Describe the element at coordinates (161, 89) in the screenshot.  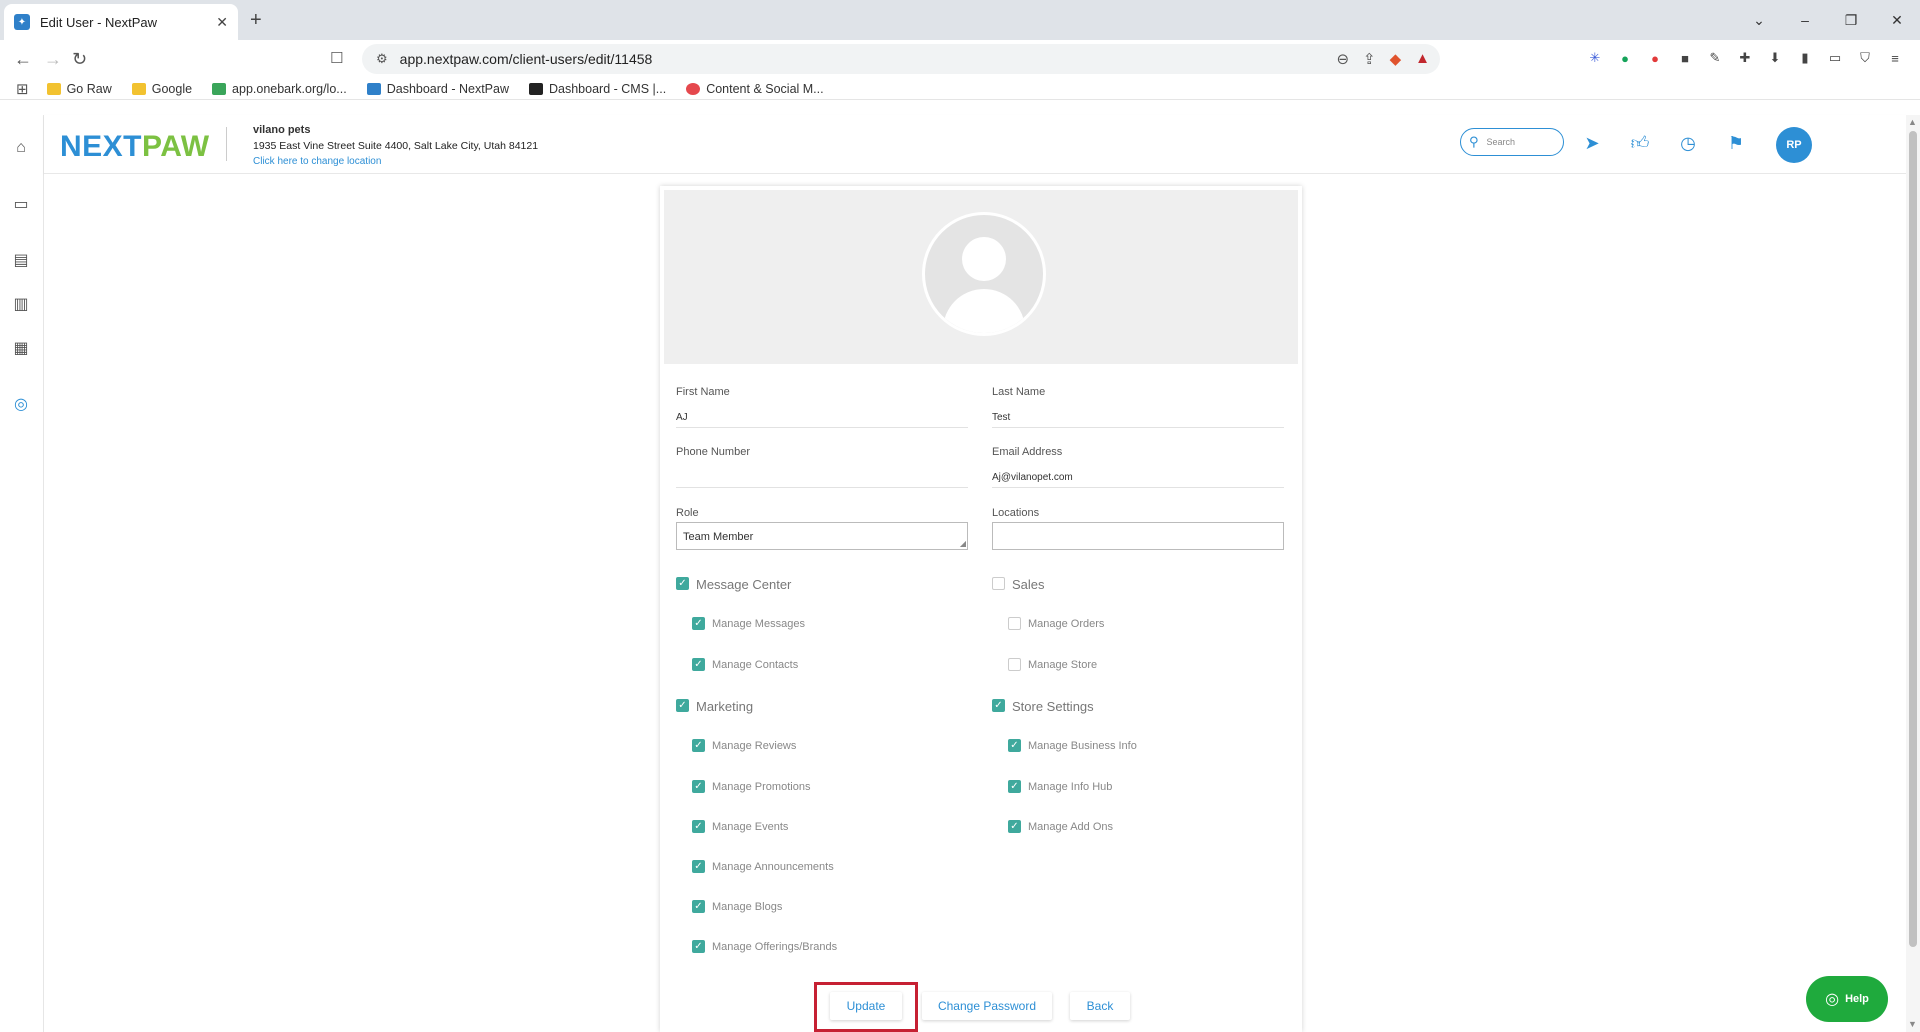
I see `bookmark-google: Google` at that location.